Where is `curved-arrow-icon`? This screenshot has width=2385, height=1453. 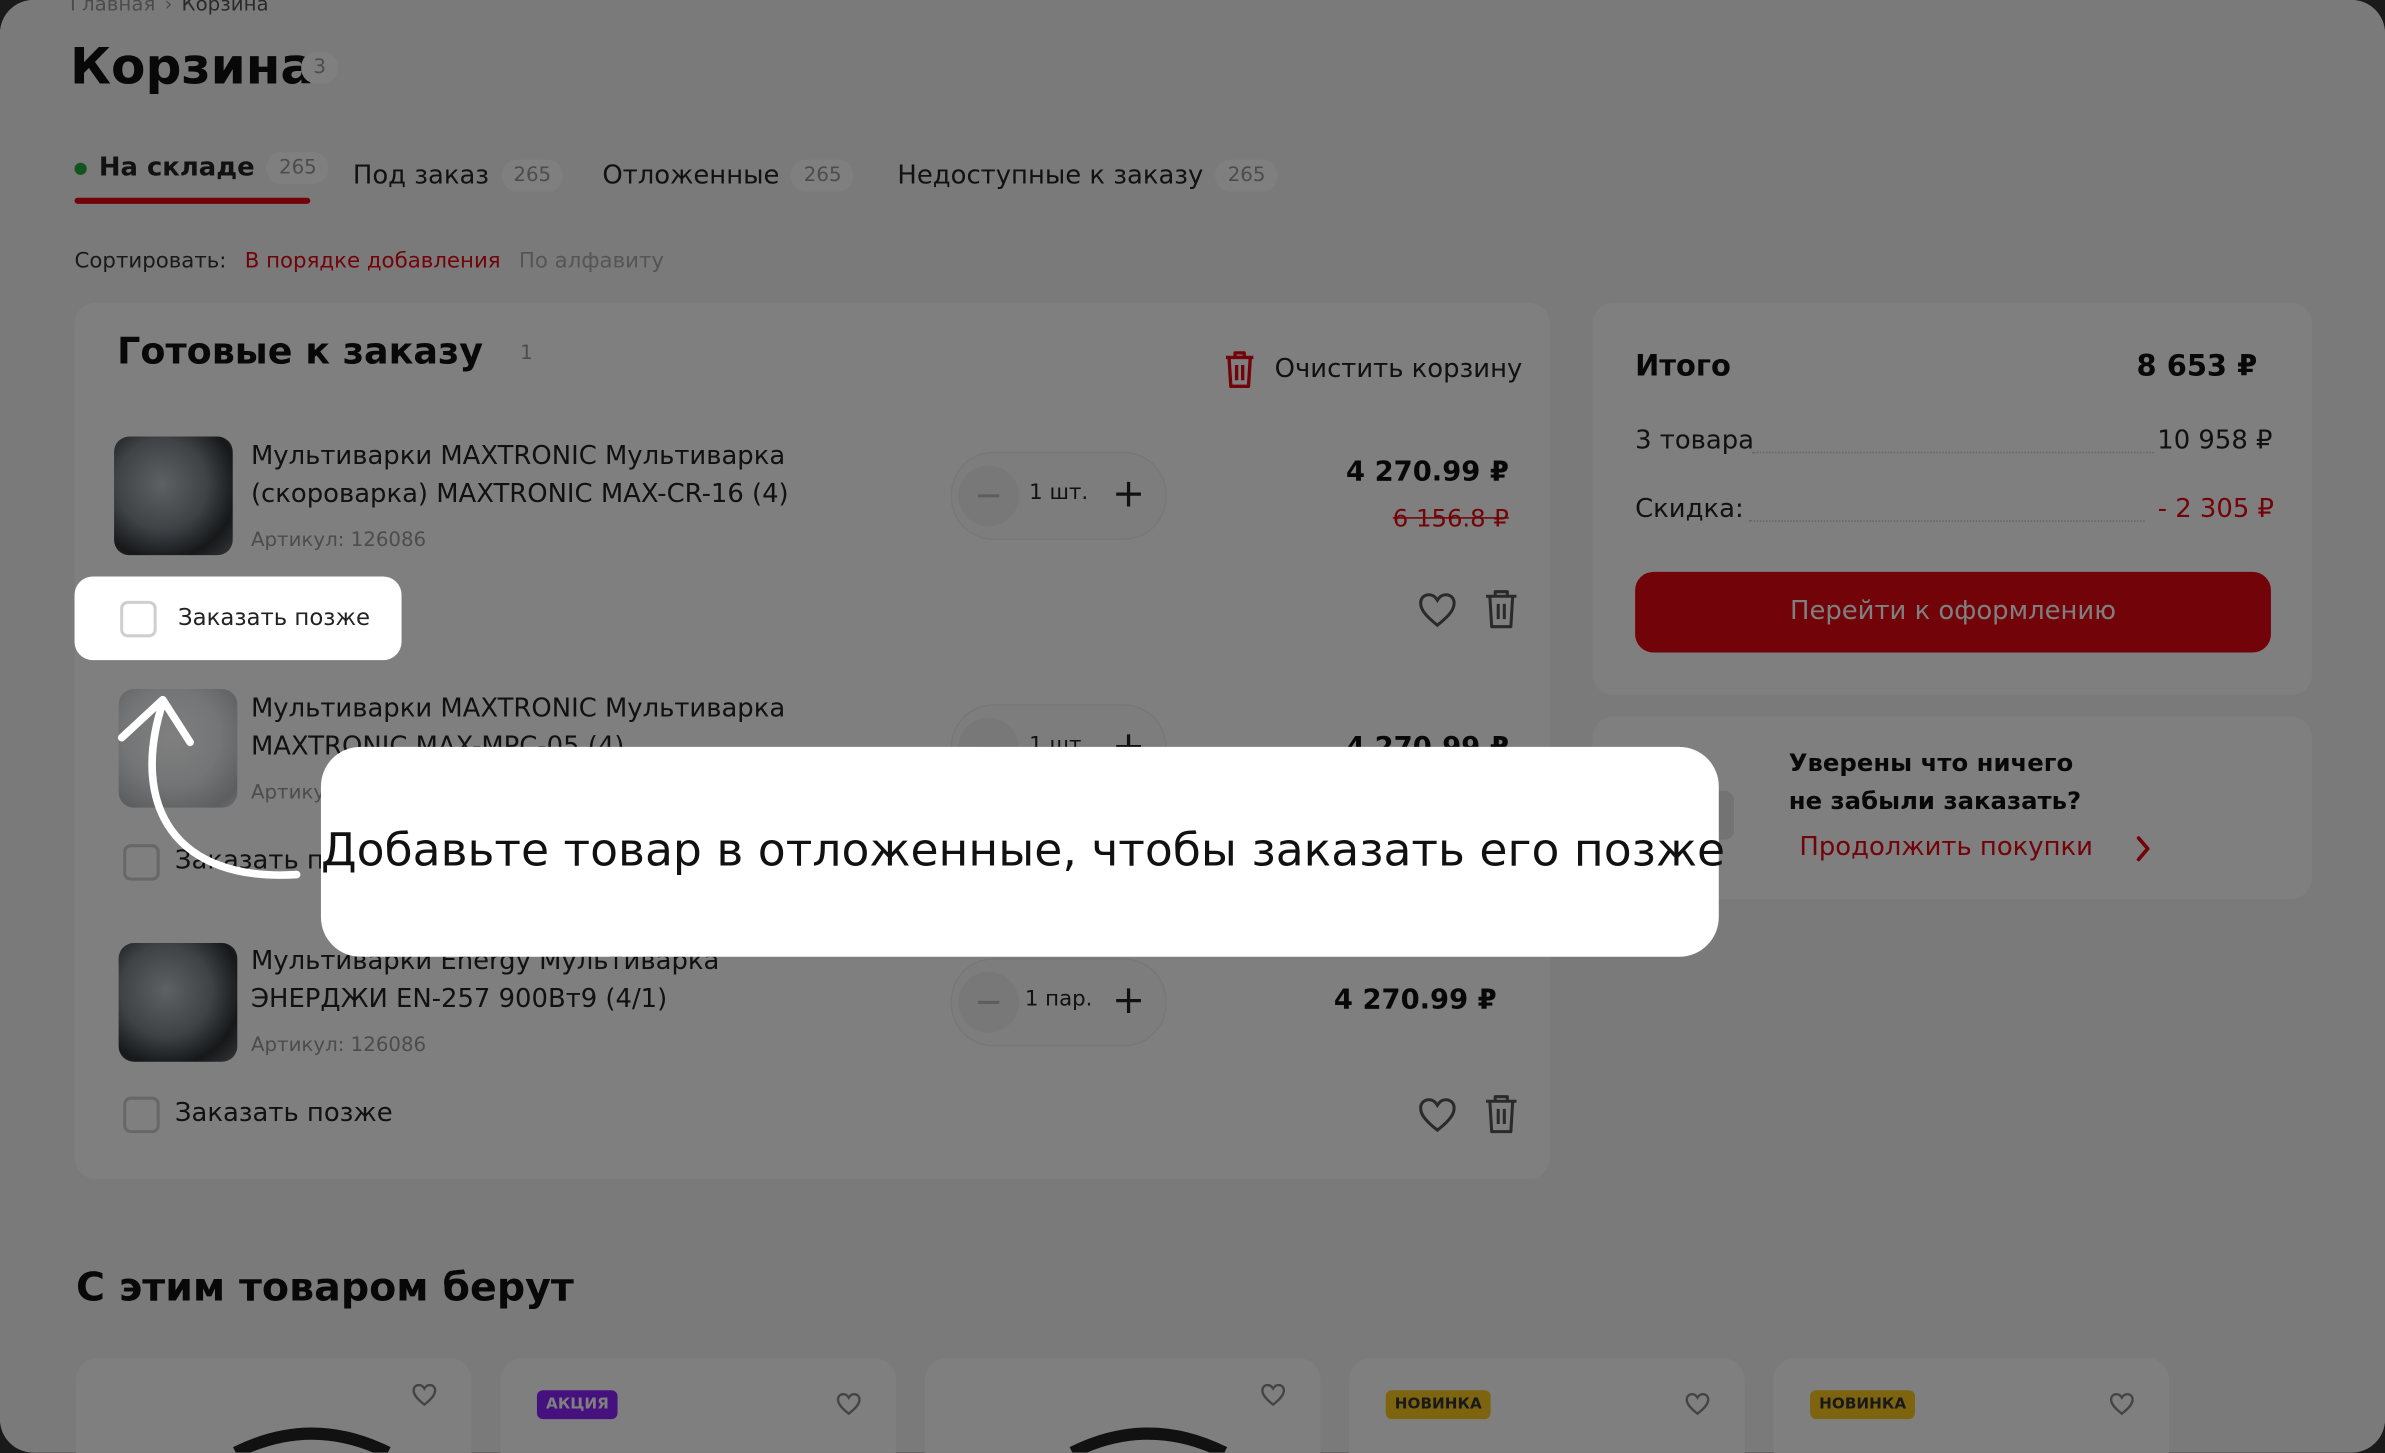 curved-arrow-icon is located at coordinates (209, 787).